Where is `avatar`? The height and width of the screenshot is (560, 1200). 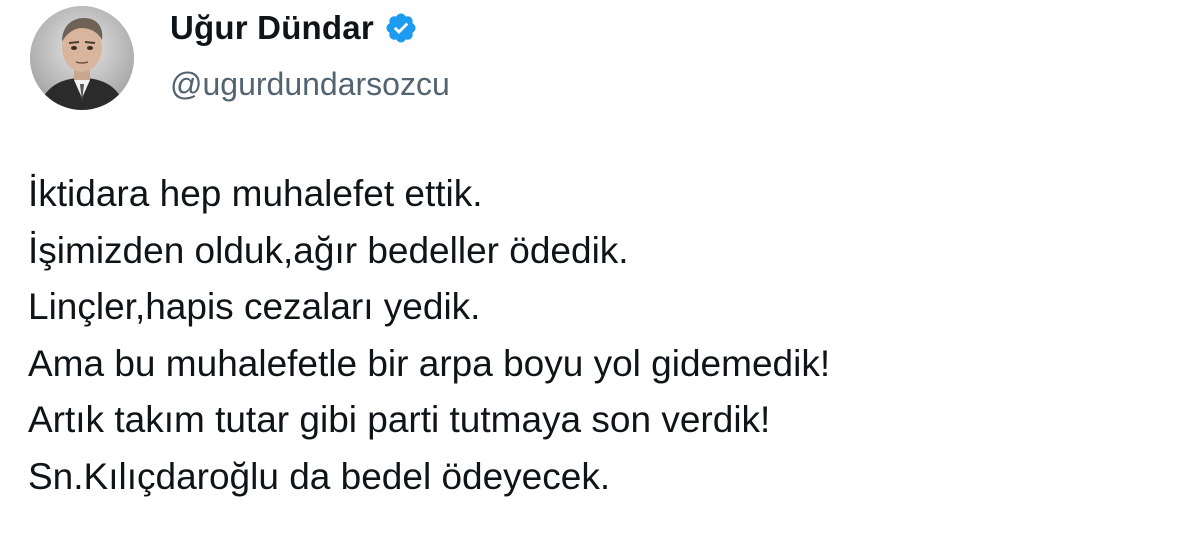 avatar is located at coordinates (82, 58).